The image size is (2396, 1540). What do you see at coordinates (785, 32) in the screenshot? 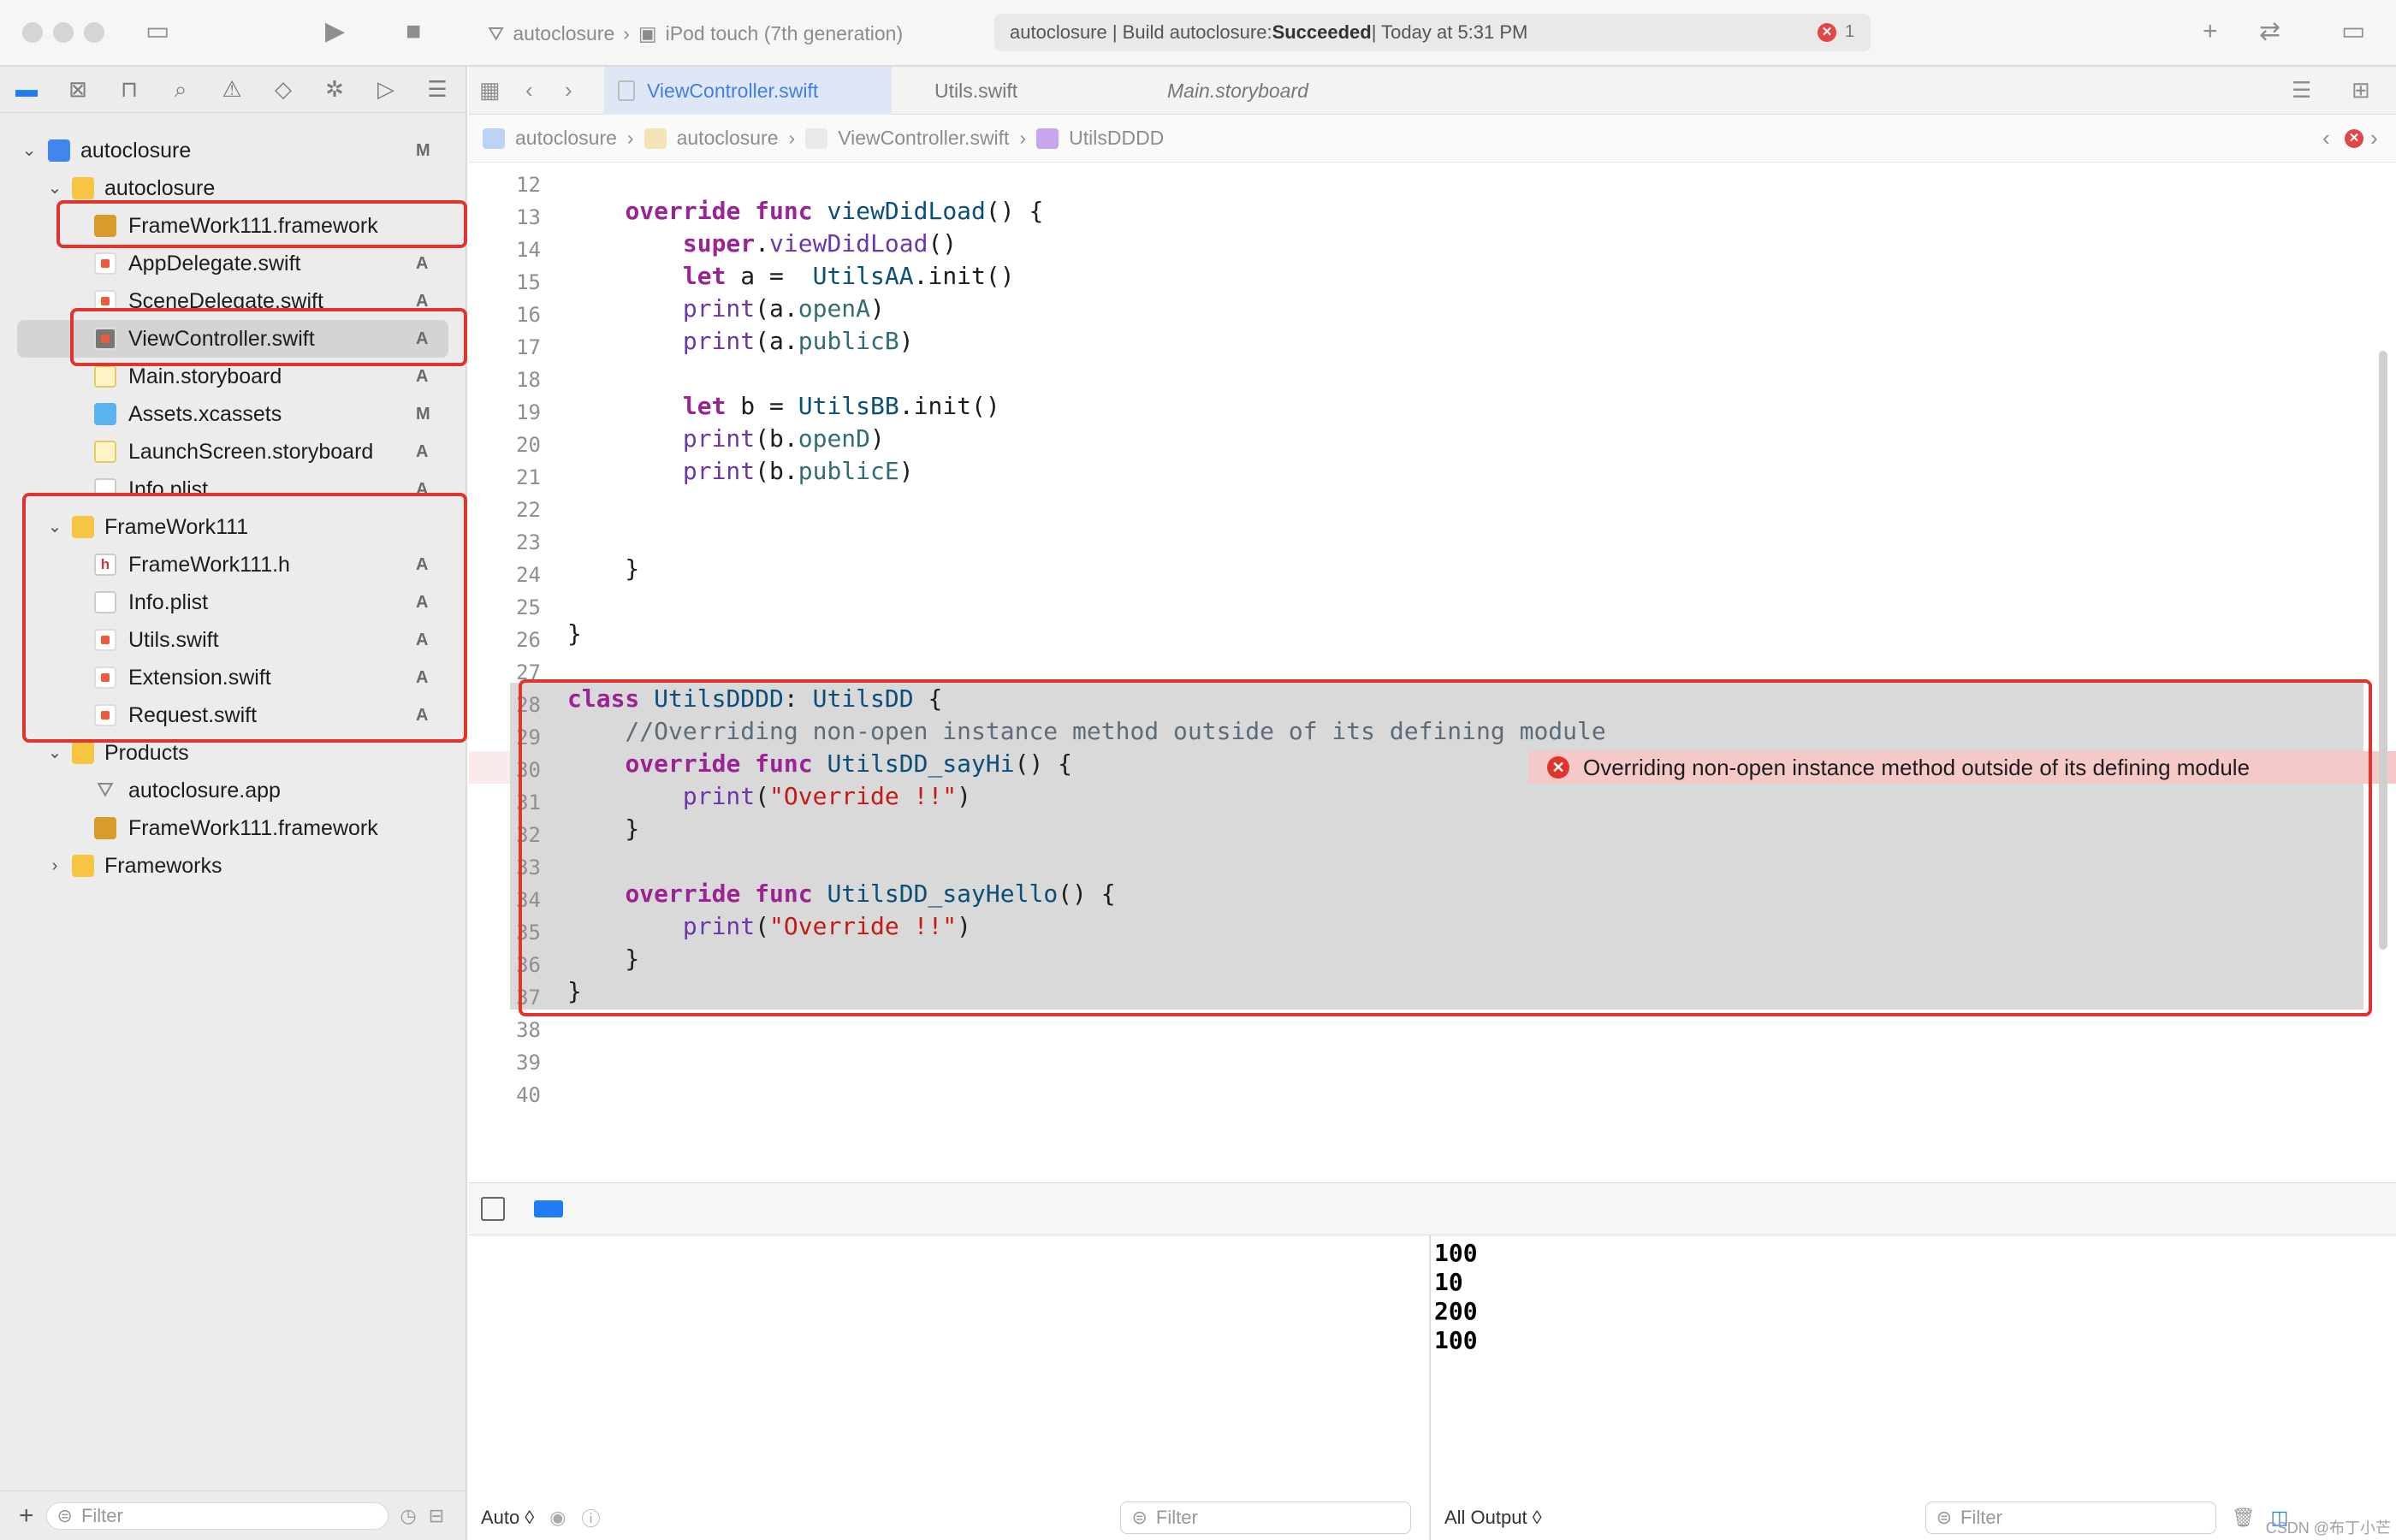
I see `scheme-device-label: iPod touch (7th generation)` at bounding box center [785, 32].